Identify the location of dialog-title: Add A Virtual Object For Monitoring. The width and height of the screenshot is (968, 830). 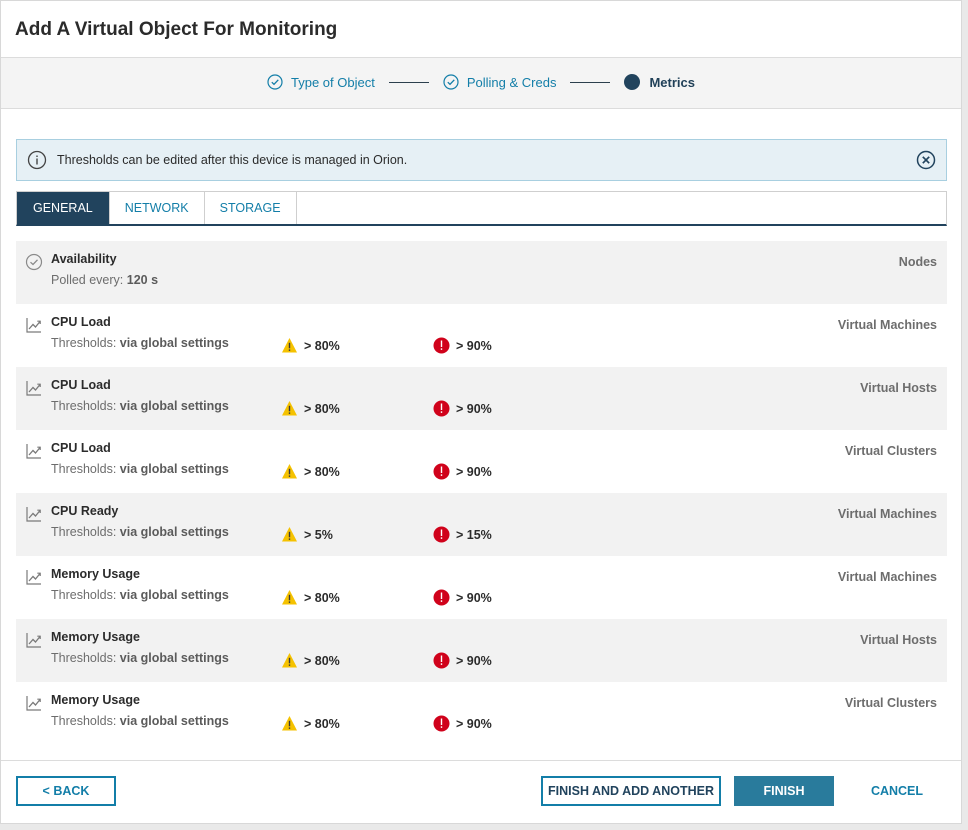
(176, 29).